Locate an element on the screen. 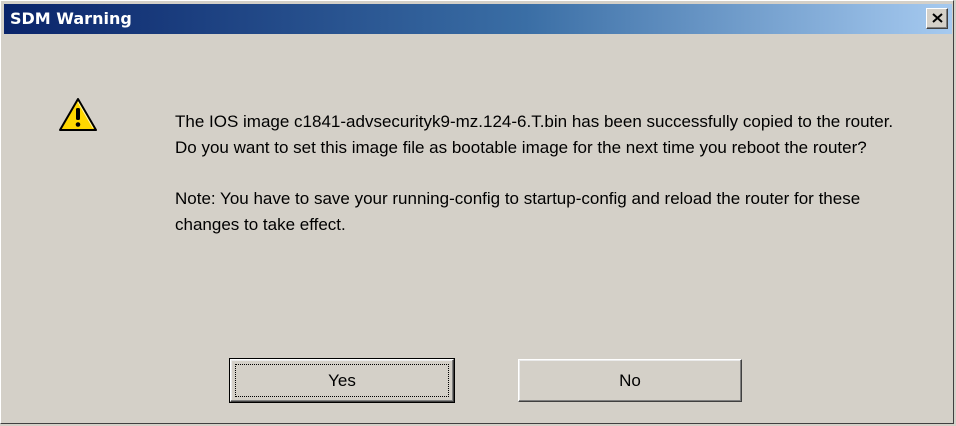  yes-button: Yes is located at coordinates (342, 380).